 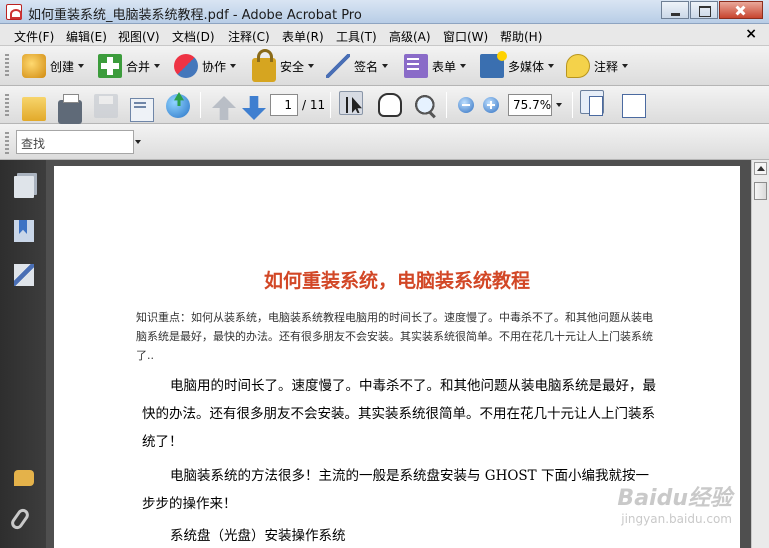 What do you see at coordinates (338, 66) in the screenshot?
I see `pen-icon` at bounding box center [338, 66].